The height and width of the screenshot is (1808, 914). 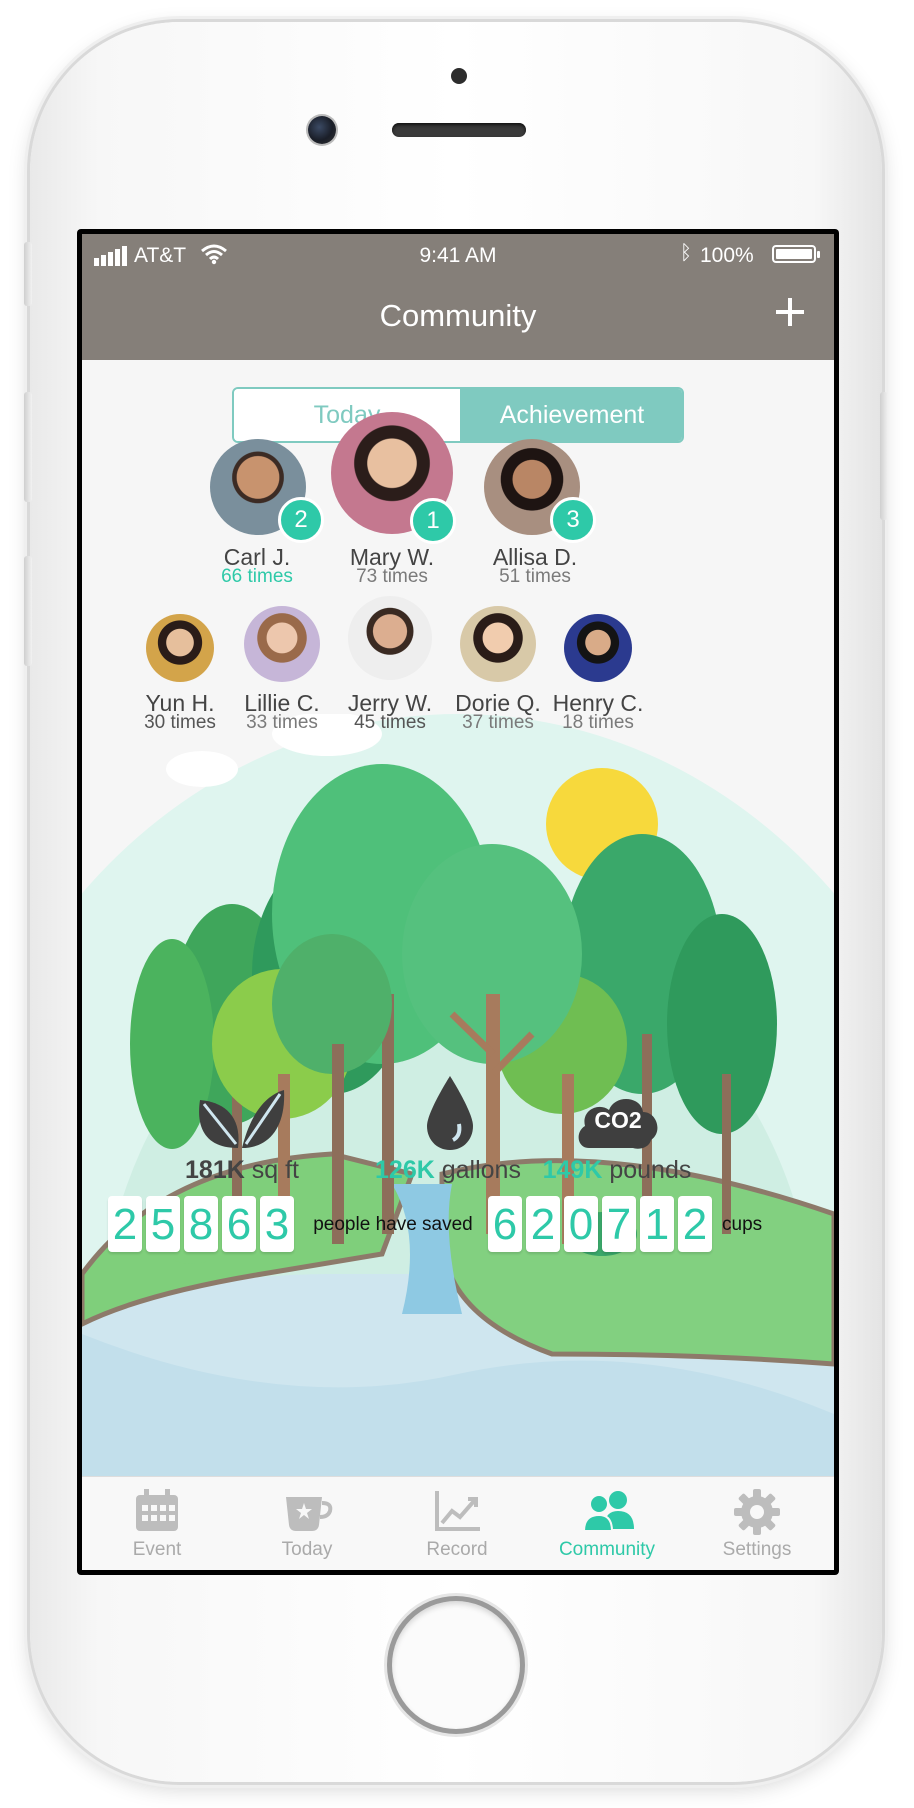 What do you see at coordinates (393, 1224) in the screenshot?
I see `people-saved-label: people have saved` at bounding box center [393, 1224].